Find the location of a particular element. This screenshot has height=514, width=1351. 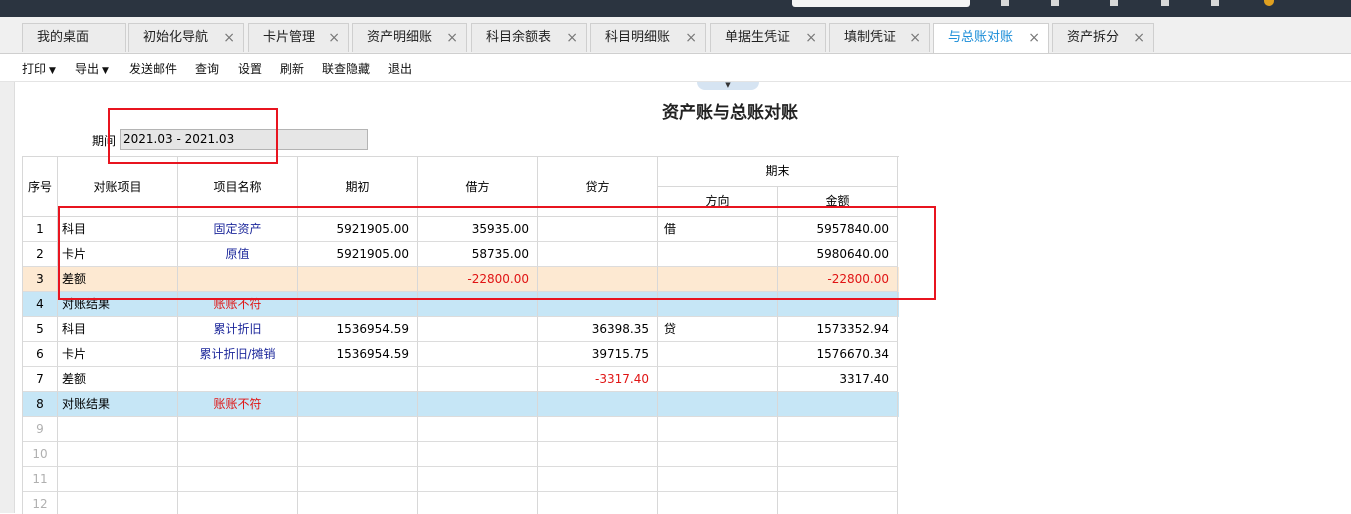

send-mail-button: 发送邮件 is located at coordinates (153, 68).